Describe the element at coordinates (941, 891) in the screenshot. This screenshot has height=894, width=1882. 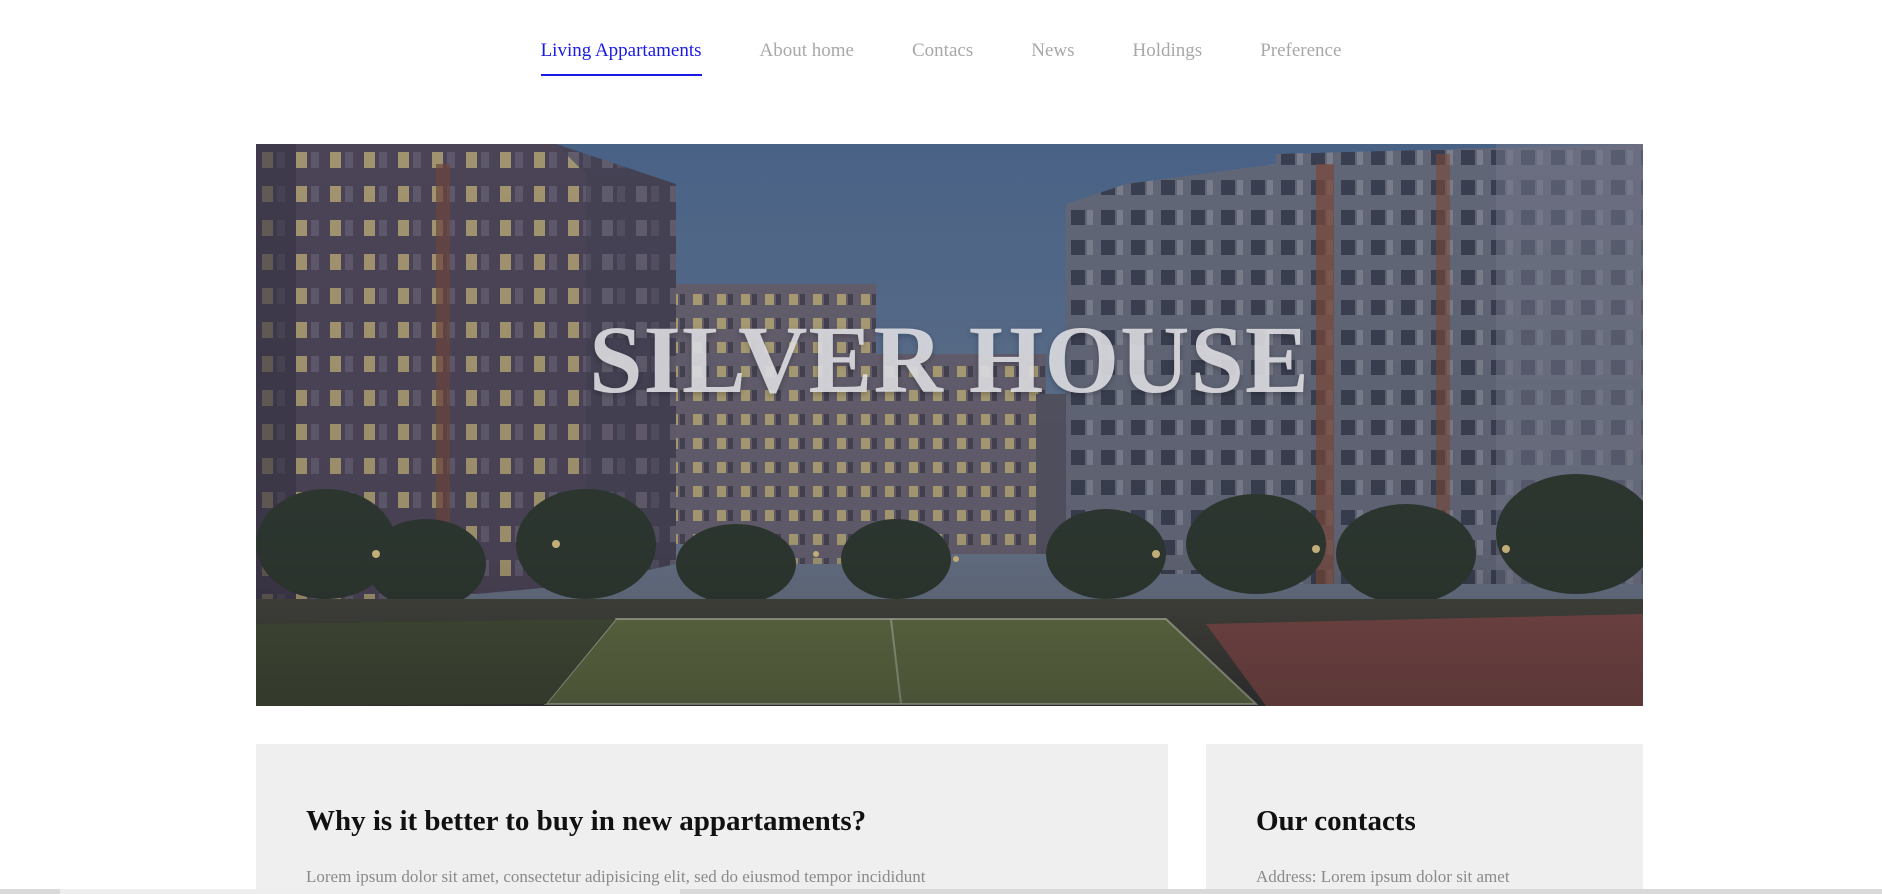
I see `horizontal-scrollbar` at that location.